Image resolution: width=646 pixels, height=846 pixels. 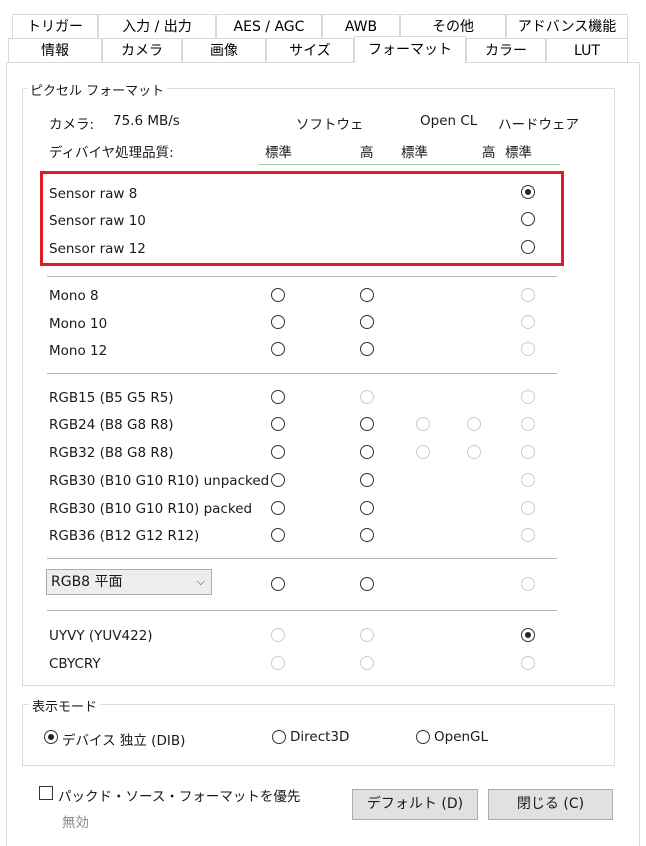 What do you see at coordinates (269, 26) in the screenshot?
I see `tab-aes-agc: AES / AGC` at bounding box center [269, 26].